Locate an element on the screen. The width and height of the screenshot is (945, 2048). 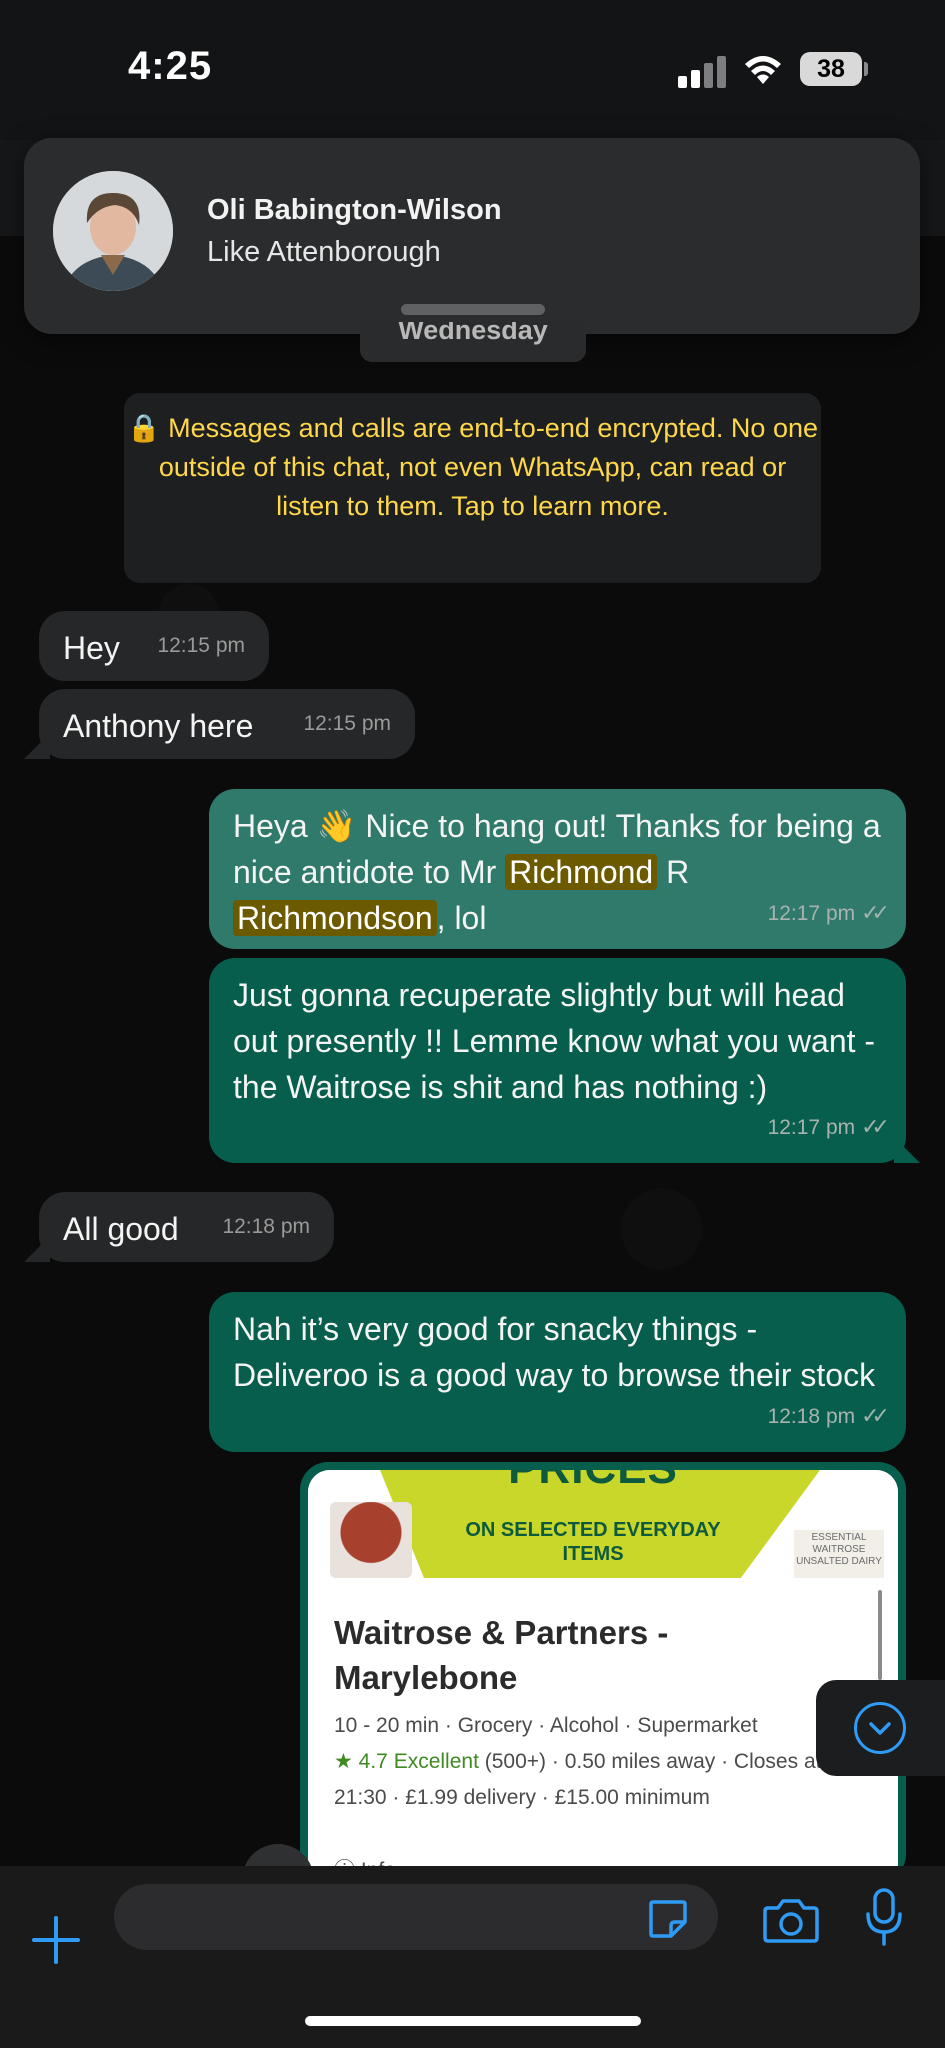
home-indicator is located at coordinates (473, 2021).